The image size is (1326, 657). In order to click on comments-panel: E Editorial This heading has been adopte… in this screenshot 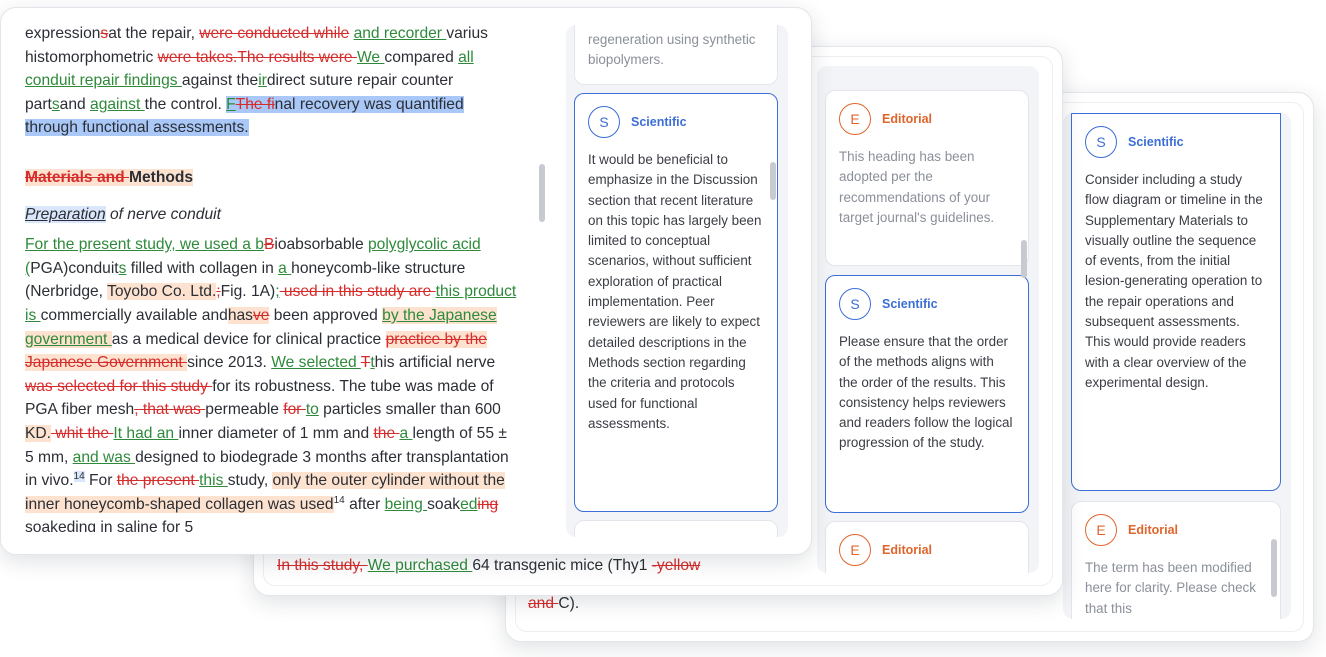, I will do `click(928, 319)`.